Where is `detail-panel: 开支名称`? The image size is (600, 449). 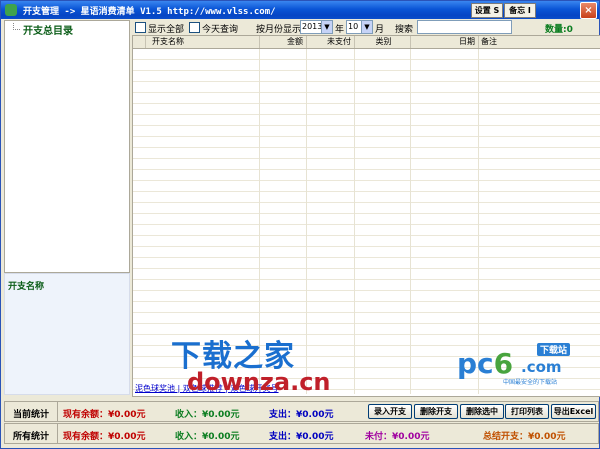 detail-panel: 开支名称 is located at coordinates (67, 334).